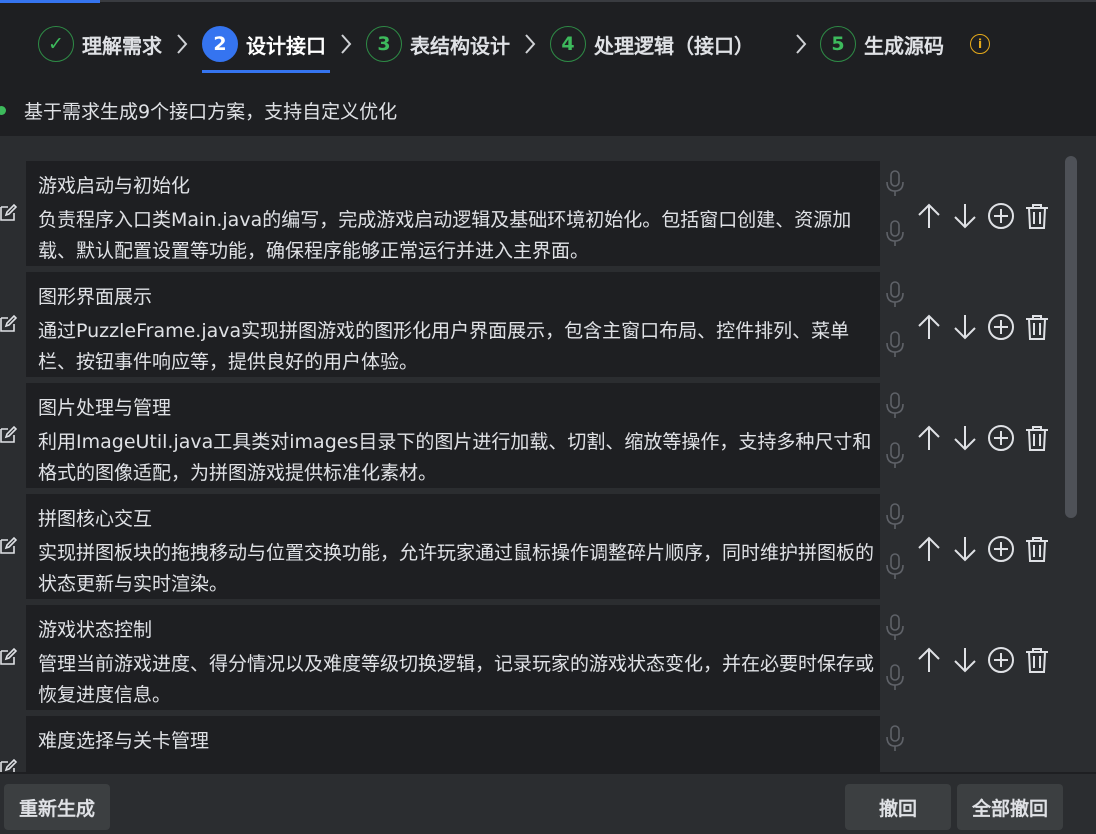 The height and width of the screenshot is (834, 1096). I want to click on step-number: 3, so click(384, 44).